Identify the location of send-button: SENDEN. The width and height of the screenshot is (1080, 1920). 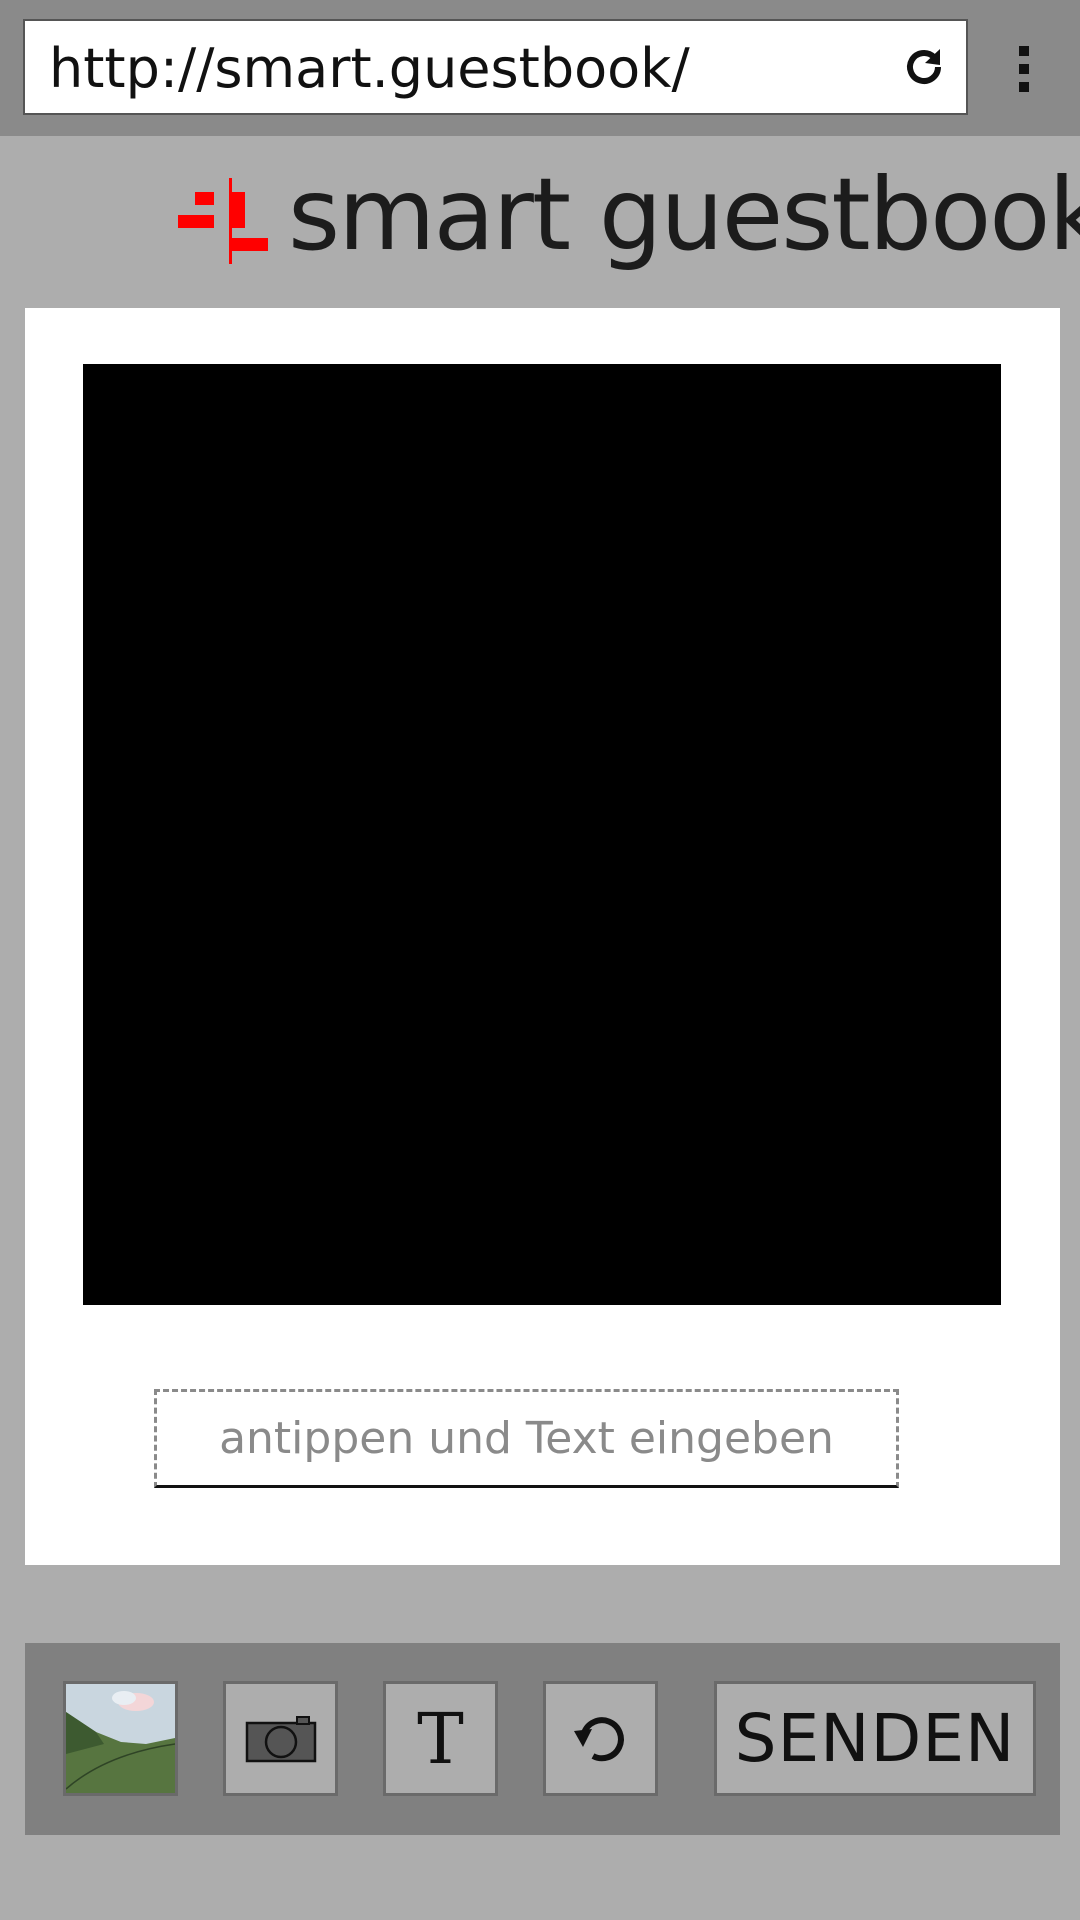
(875, 1738).